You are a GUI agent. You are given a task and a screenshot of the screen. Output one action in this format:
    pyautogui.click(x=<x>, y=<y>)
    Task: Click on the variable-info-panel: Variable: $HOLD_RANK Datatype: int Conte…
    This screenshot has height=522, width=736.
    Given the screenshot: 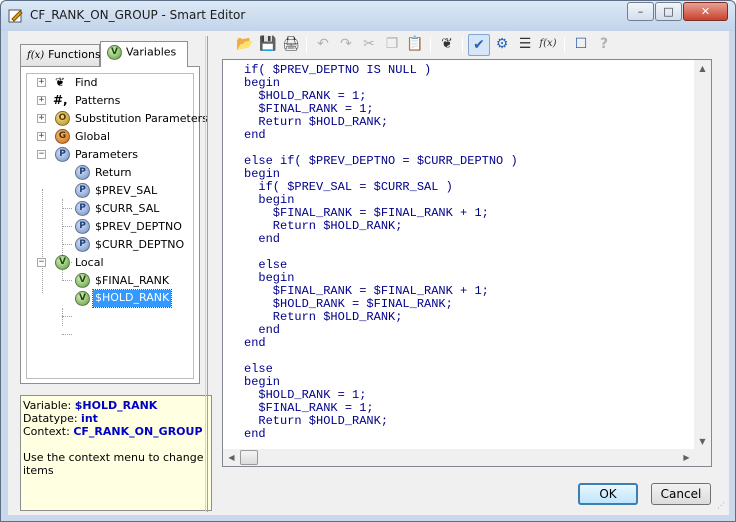 What is the action you would take?
    pyautogui.click(x=116, y=453)
    